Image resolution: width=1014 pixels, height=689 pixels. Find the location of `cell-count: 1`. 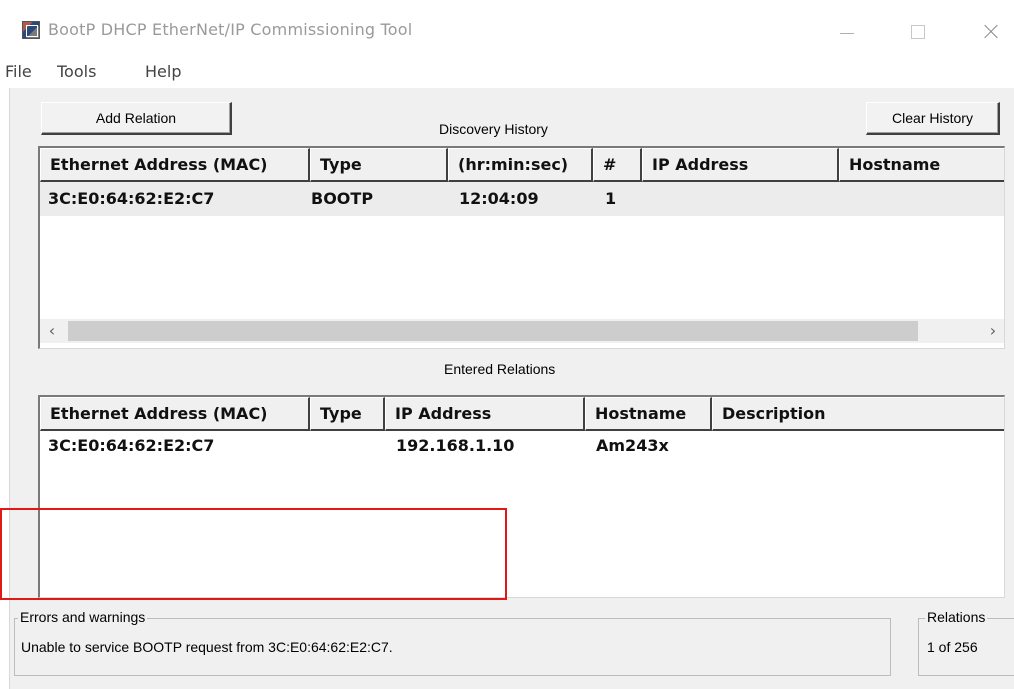

cell-count: 1 is located at coordinates (611, 198).